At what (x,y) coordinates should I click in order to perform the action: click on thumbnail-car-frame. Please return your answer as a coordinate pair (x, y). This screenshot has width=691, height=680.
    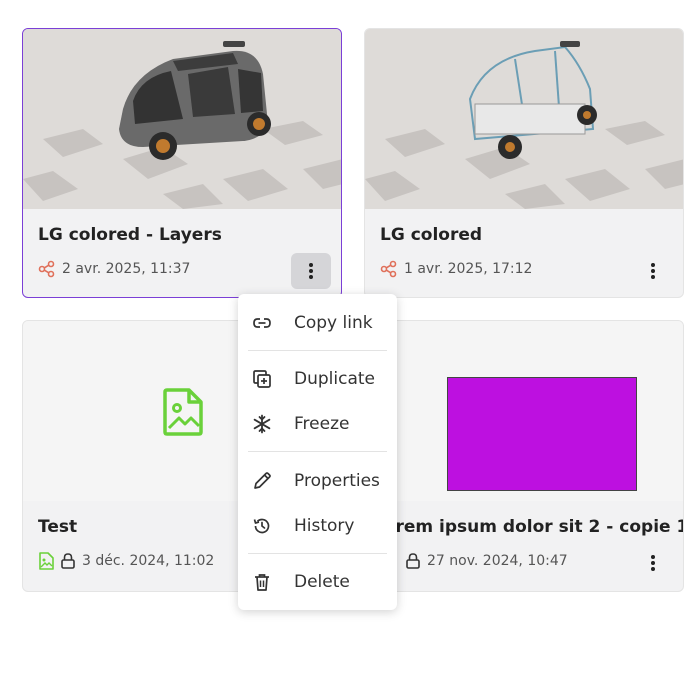
    Looking at the image, I should click on (524, 119).